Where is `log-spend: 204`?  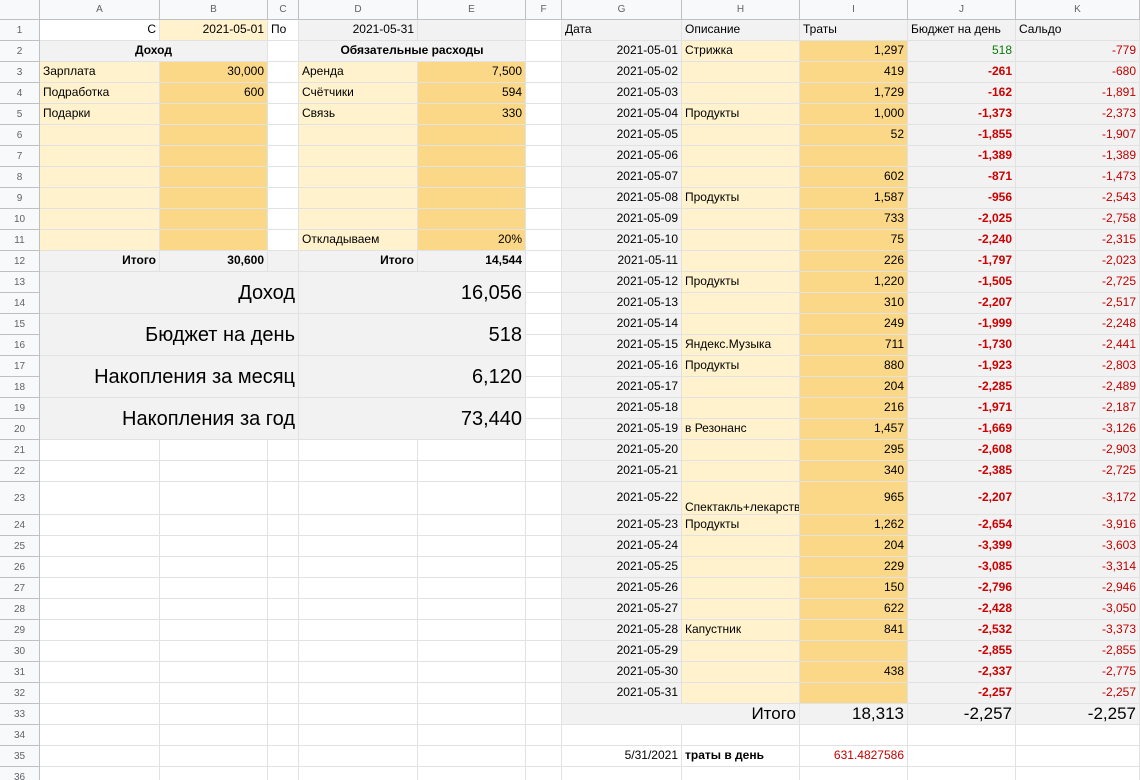
log-spend: 204 is located at coordinates (854, 387).